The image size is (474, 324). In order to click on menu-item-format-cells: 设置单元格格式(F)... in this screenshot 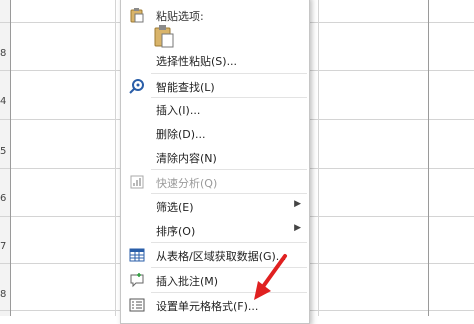, I will do `click(215, 305)`.